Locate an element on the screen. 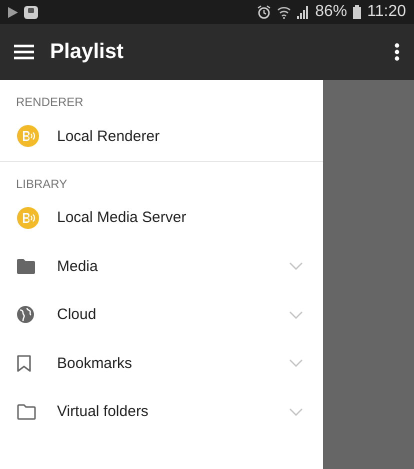 The image size is (414, 469). drawer-item: Local Renderer is located at coordinates (161, 136).